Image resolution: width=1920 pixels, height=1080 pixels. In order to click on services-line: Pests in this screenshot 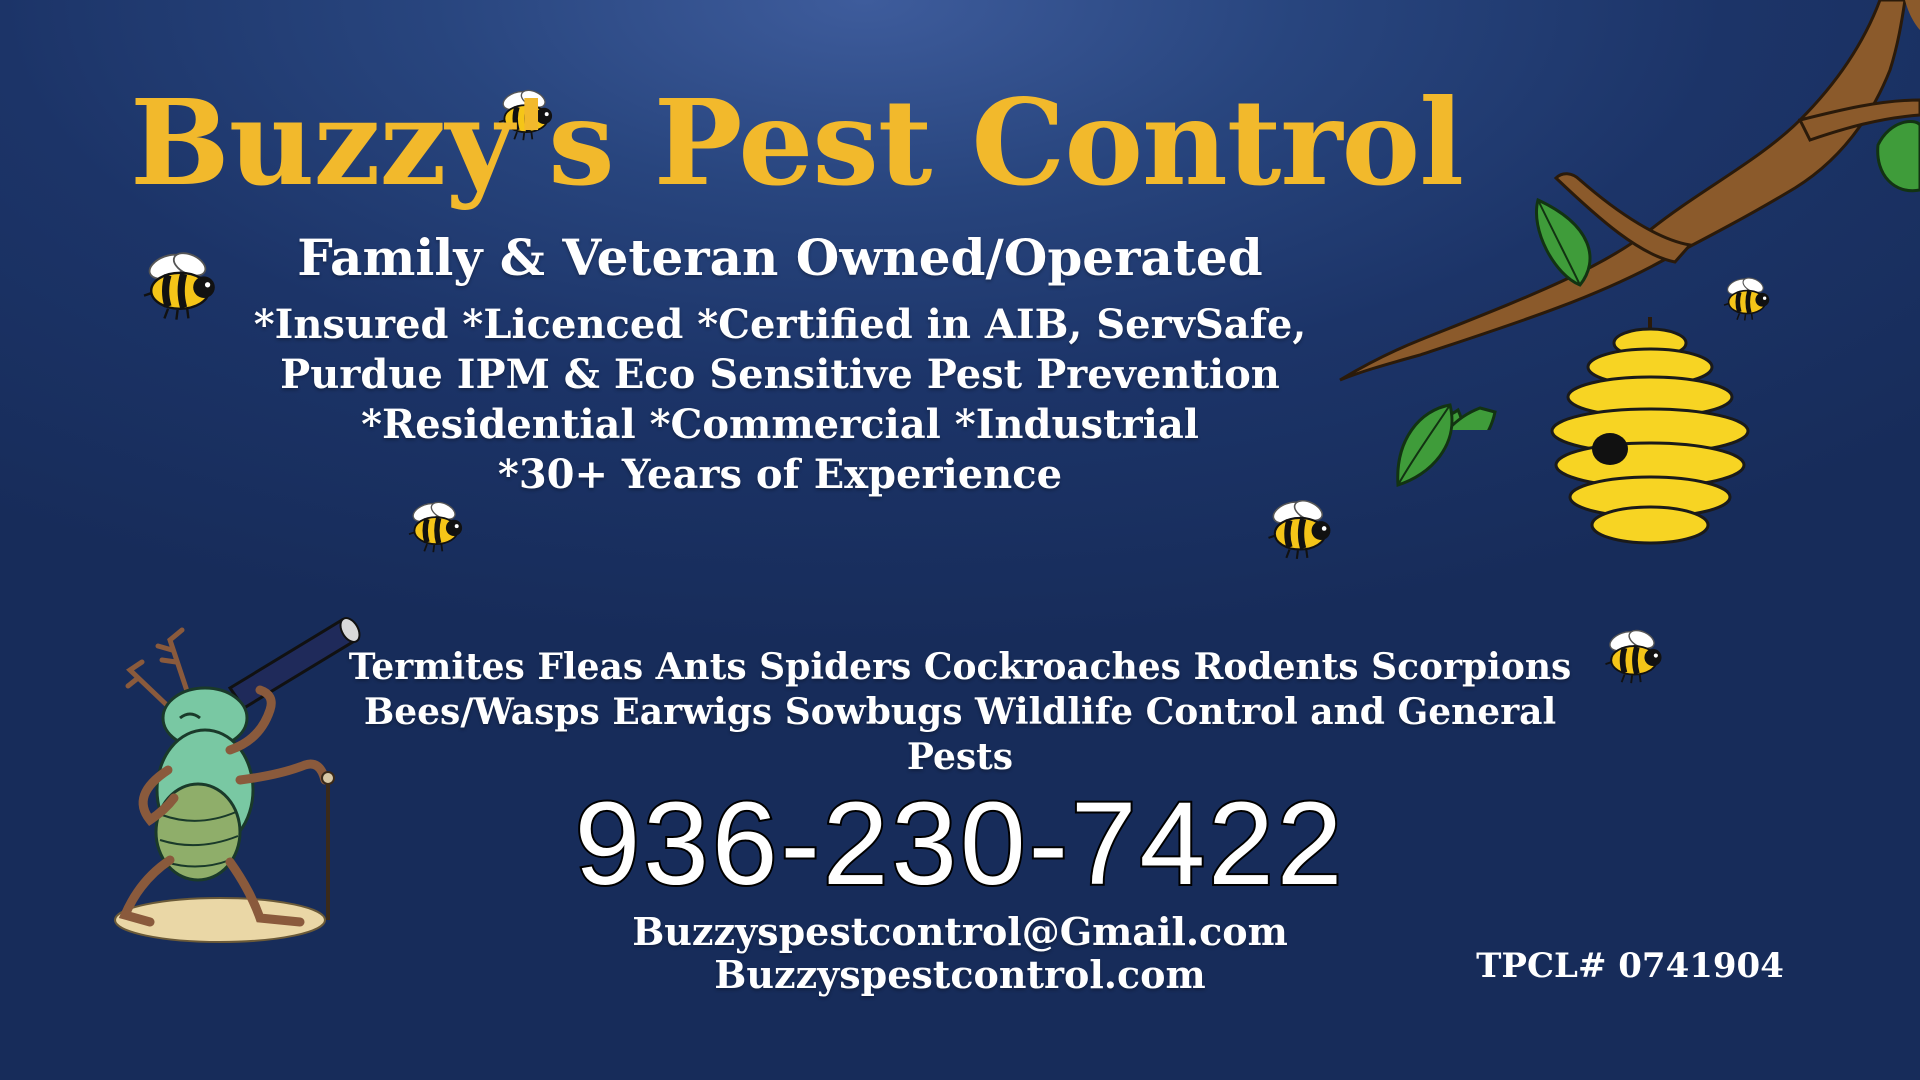, I will do `click(960, 757)`.